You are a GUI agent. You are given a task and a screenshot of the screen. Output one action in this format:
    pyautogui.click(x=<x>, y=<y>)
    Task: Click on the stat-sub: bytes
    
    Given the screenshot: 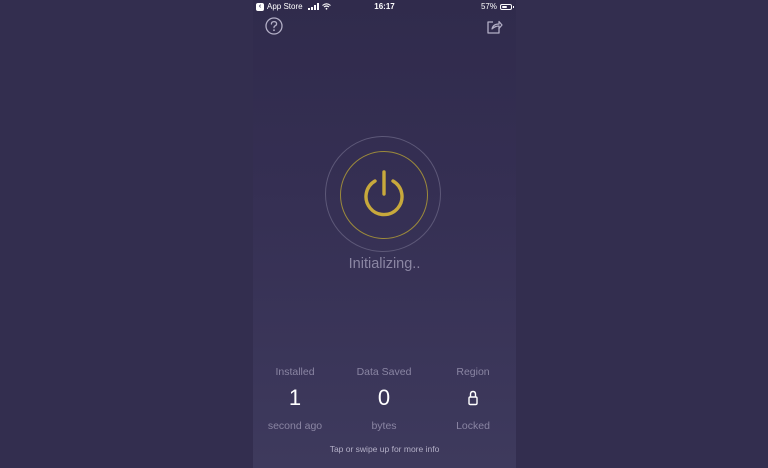 What is the action you would take?
    pyautogui.click(x=384, y=426)
    